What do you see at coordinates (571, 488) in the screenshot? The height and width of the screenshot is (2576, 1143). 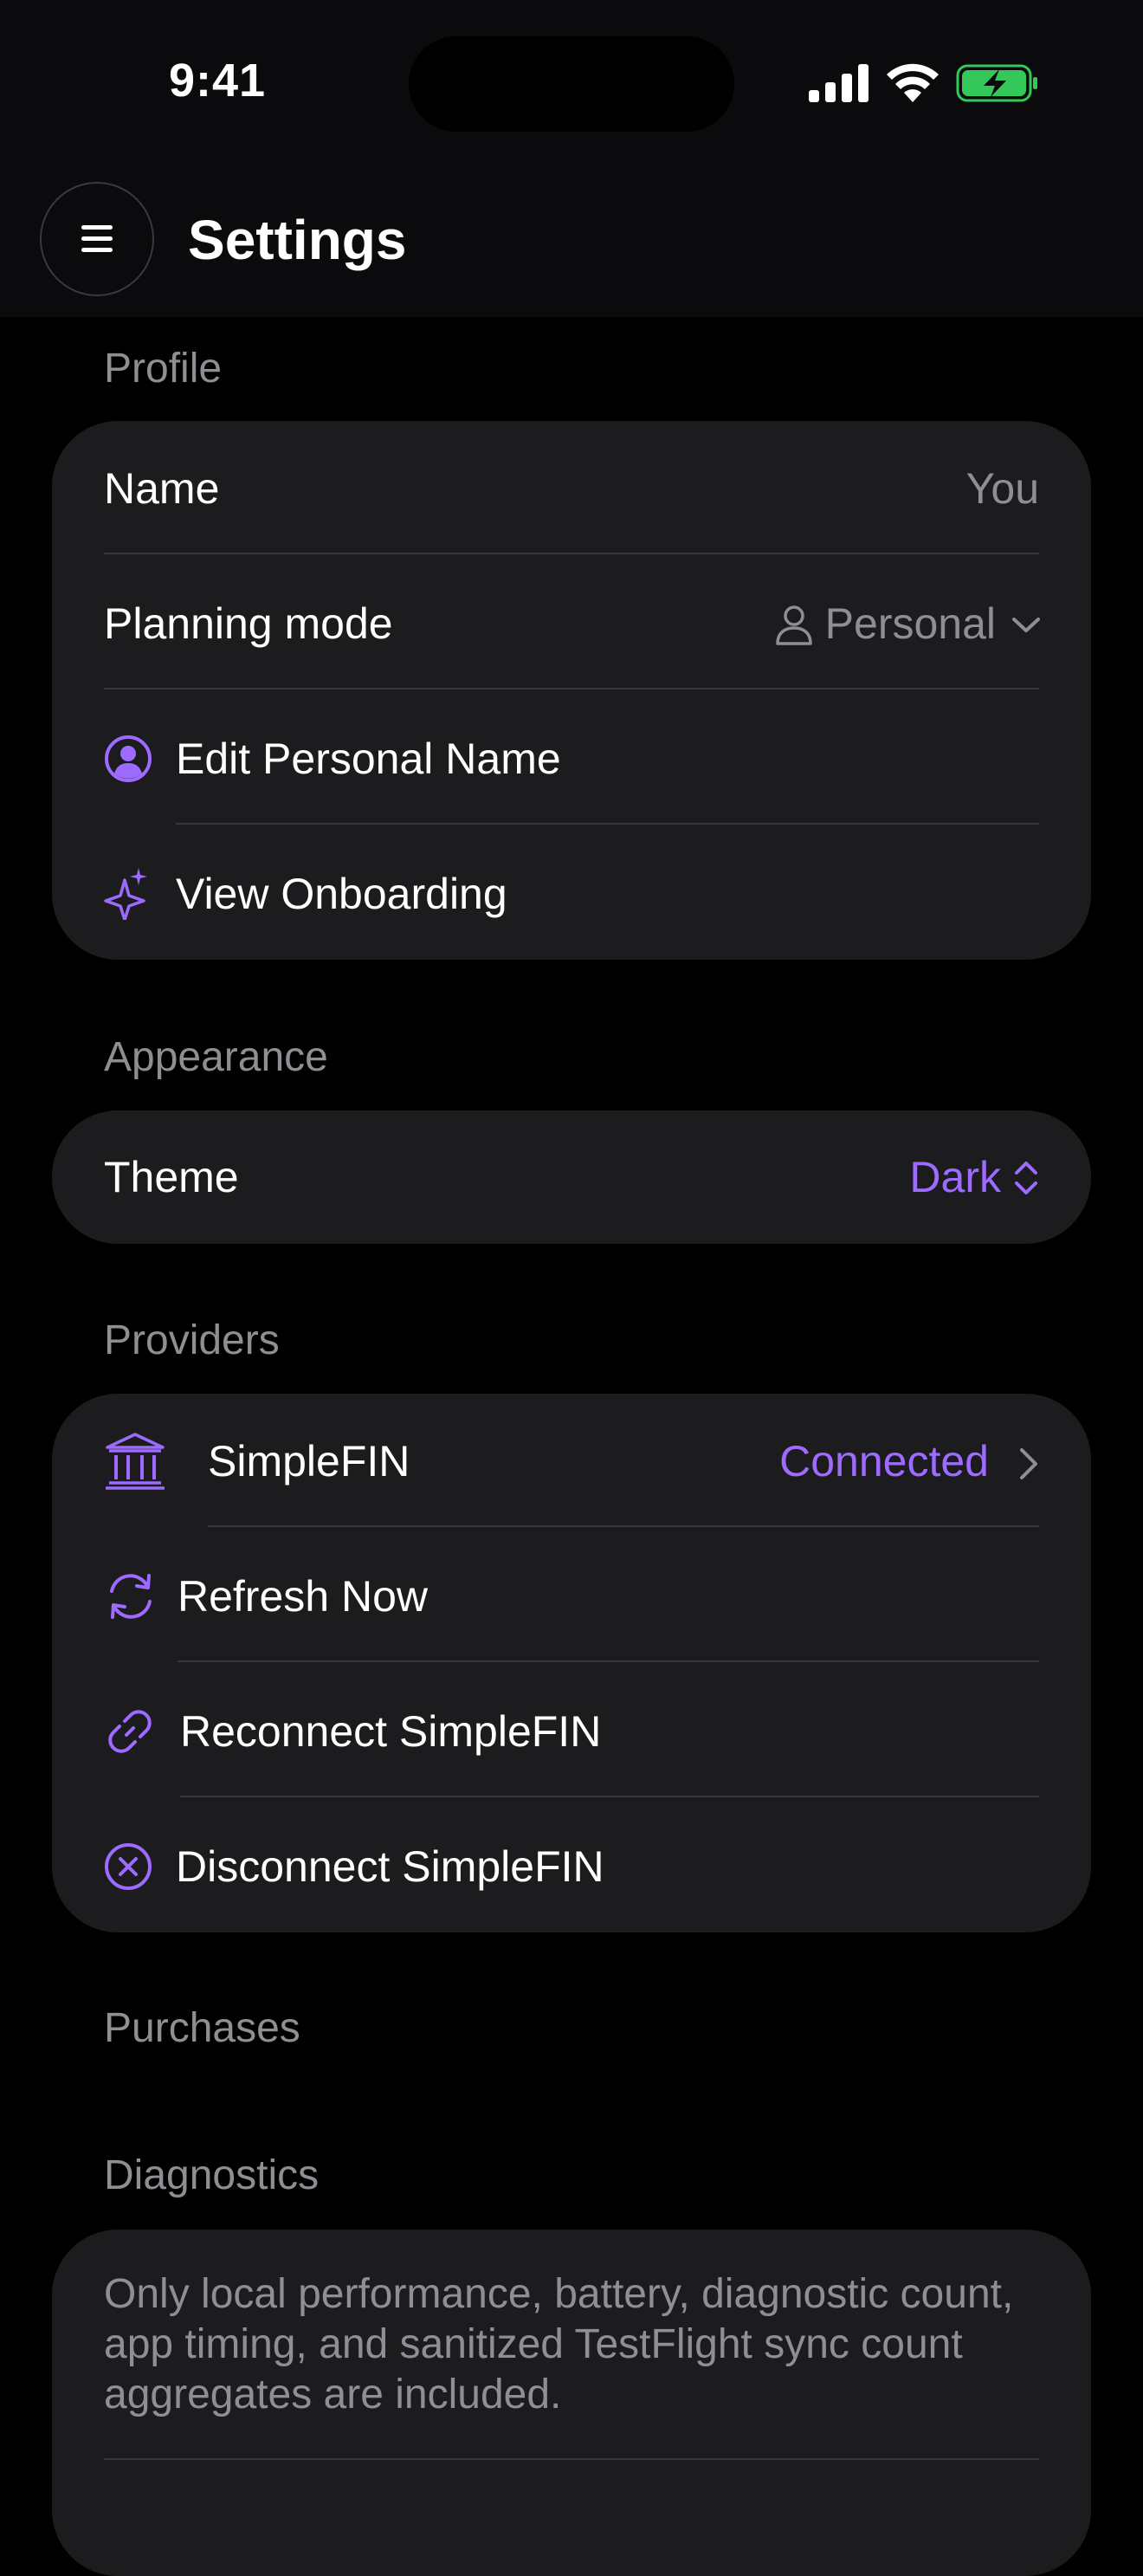 I see `name-row: Name You` at bounding box center [571, 488].